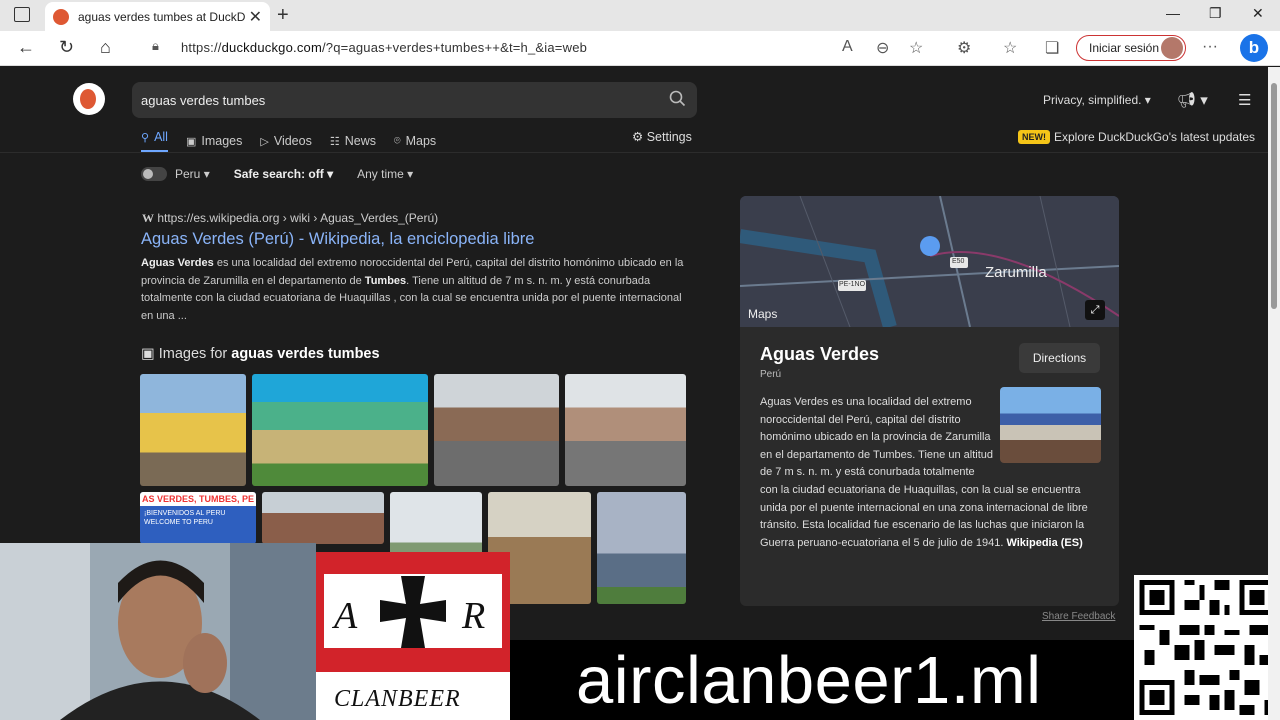 This screenshot has height=720, width=1280. What do you see at coordinates (105, 47) in the screenshot?
I see `home-icon: ⌂` at bounding box center [105, 47].